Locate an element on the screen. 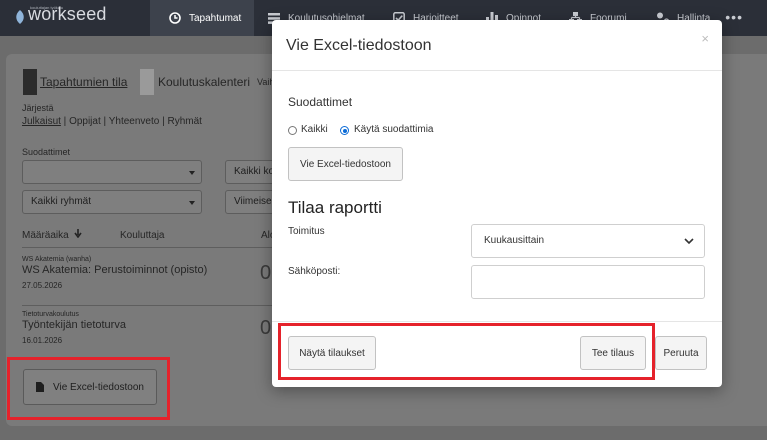 The height and width of the screenshot is (440, 767). more-menu-icon: ••• is located at coordinates (734, 17).